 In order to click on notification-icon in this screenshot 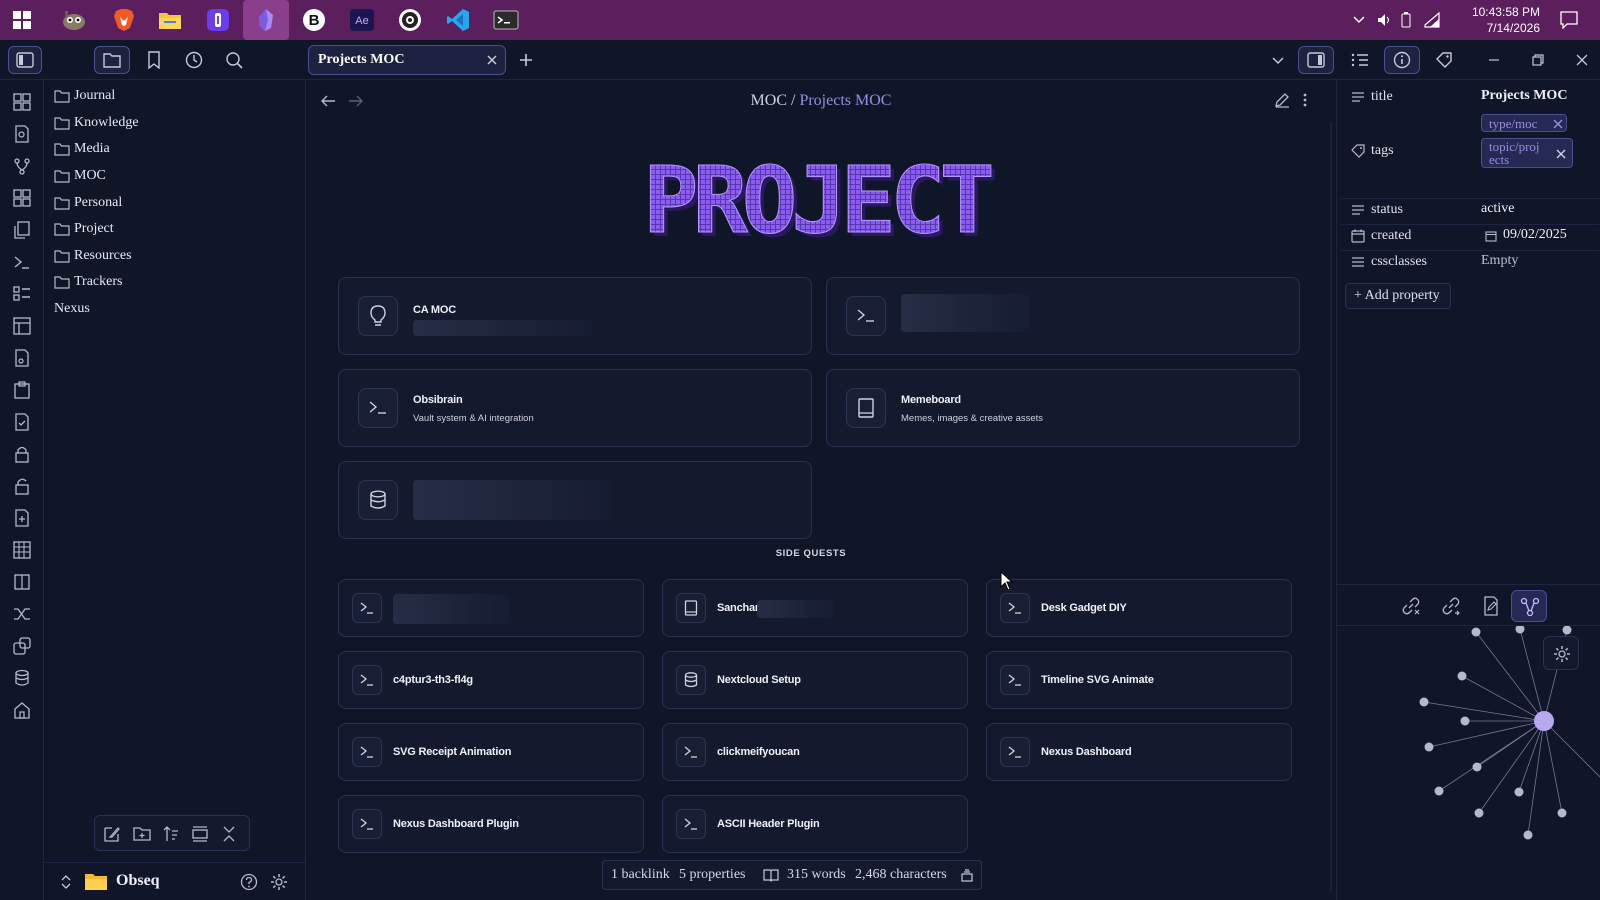, I will do `click(1569, 20)`.